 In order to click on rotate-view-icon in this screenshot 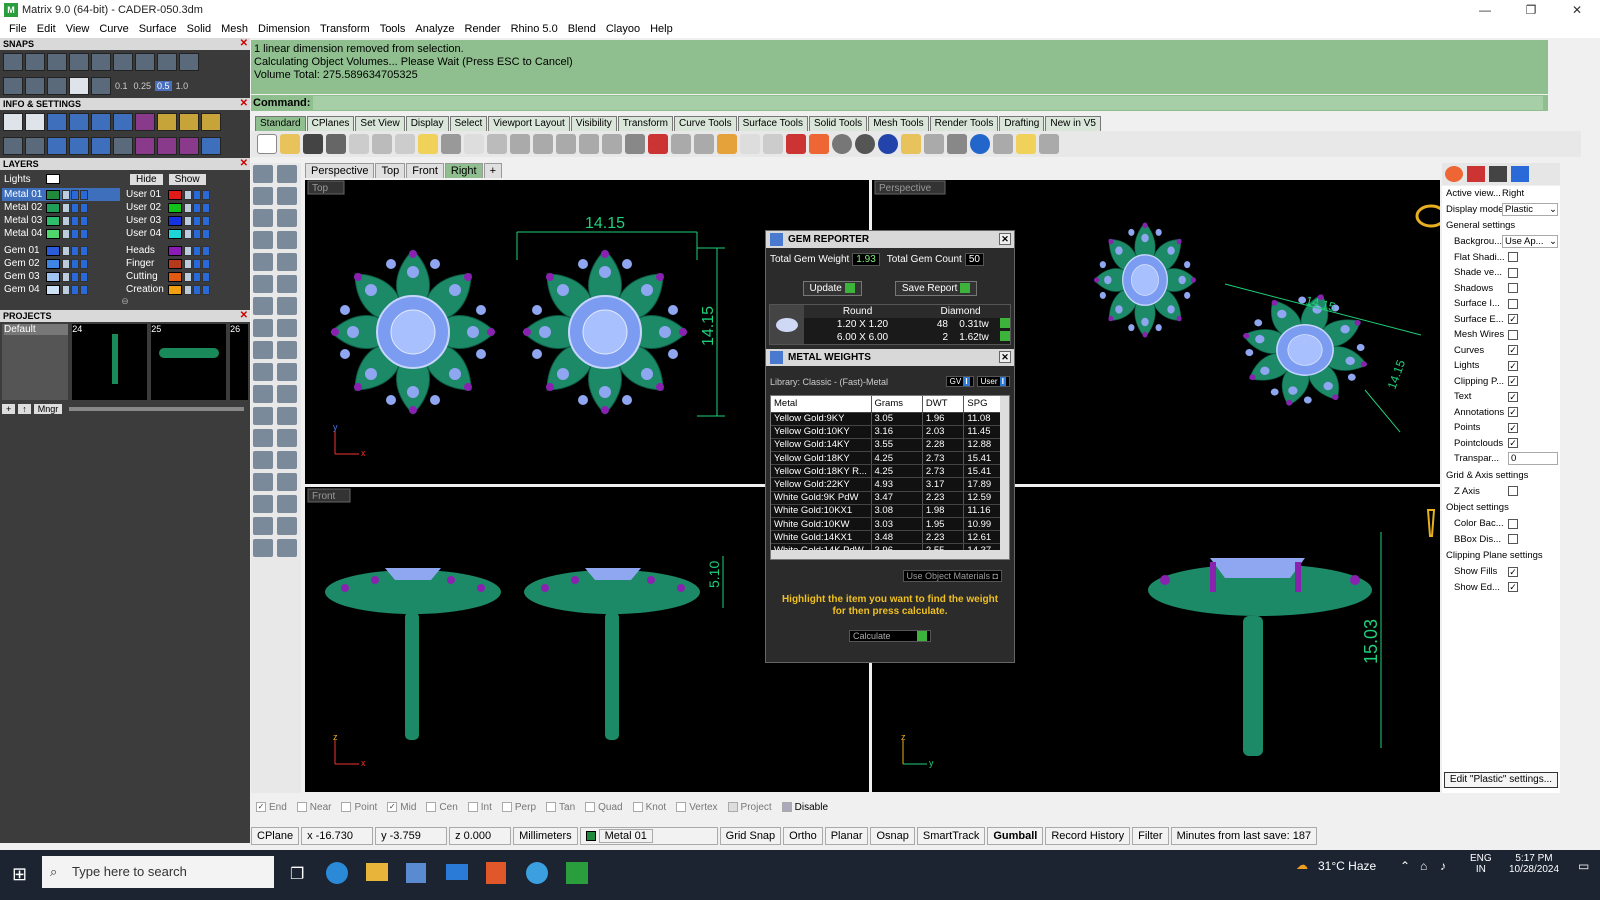, I will do `click(612, 144)`.